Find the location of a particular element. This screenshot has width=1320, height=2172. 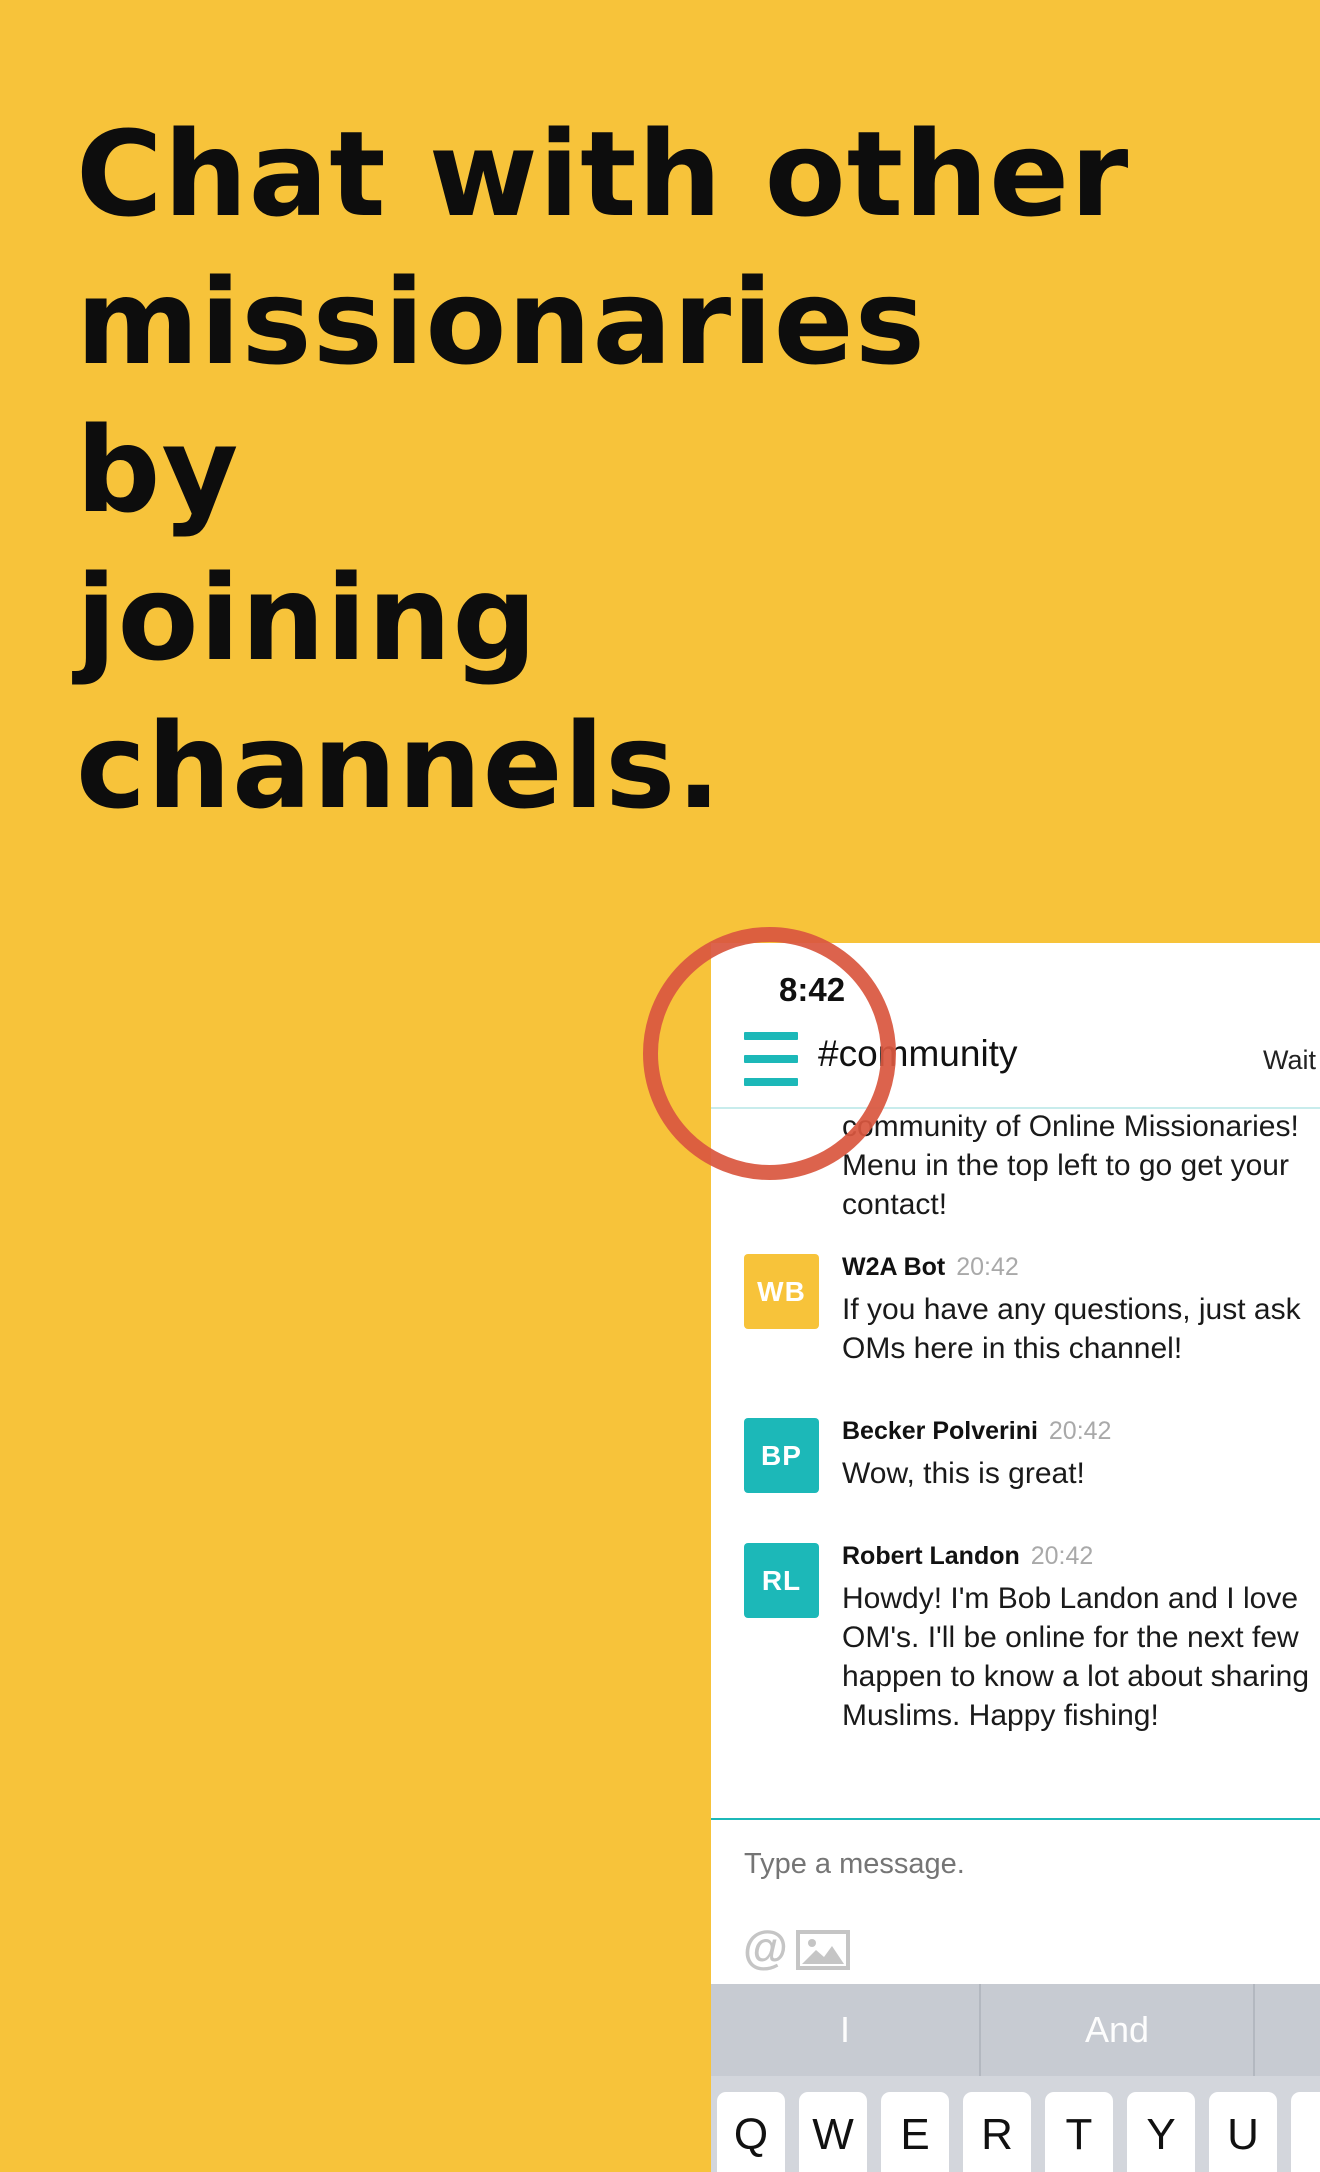

headline-line: Chat with other is located at coordinates (603, 174).